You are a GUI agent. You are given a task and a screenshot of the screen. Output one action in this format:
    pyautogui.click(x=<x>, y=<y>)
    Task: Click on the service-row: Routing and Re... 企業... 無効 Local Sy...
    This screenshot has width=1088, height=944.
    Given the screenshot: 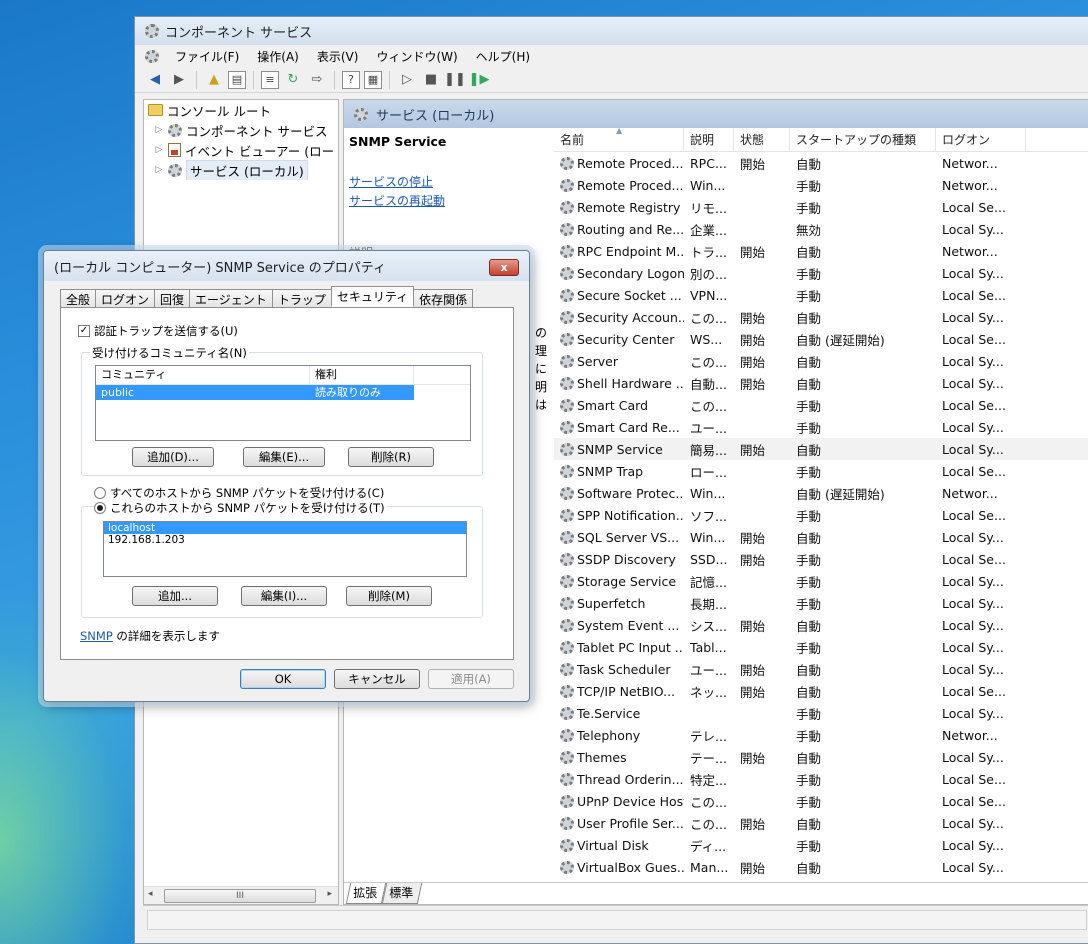 What is the action you would take?
    pyautogui.click(x=821, y=229)
    